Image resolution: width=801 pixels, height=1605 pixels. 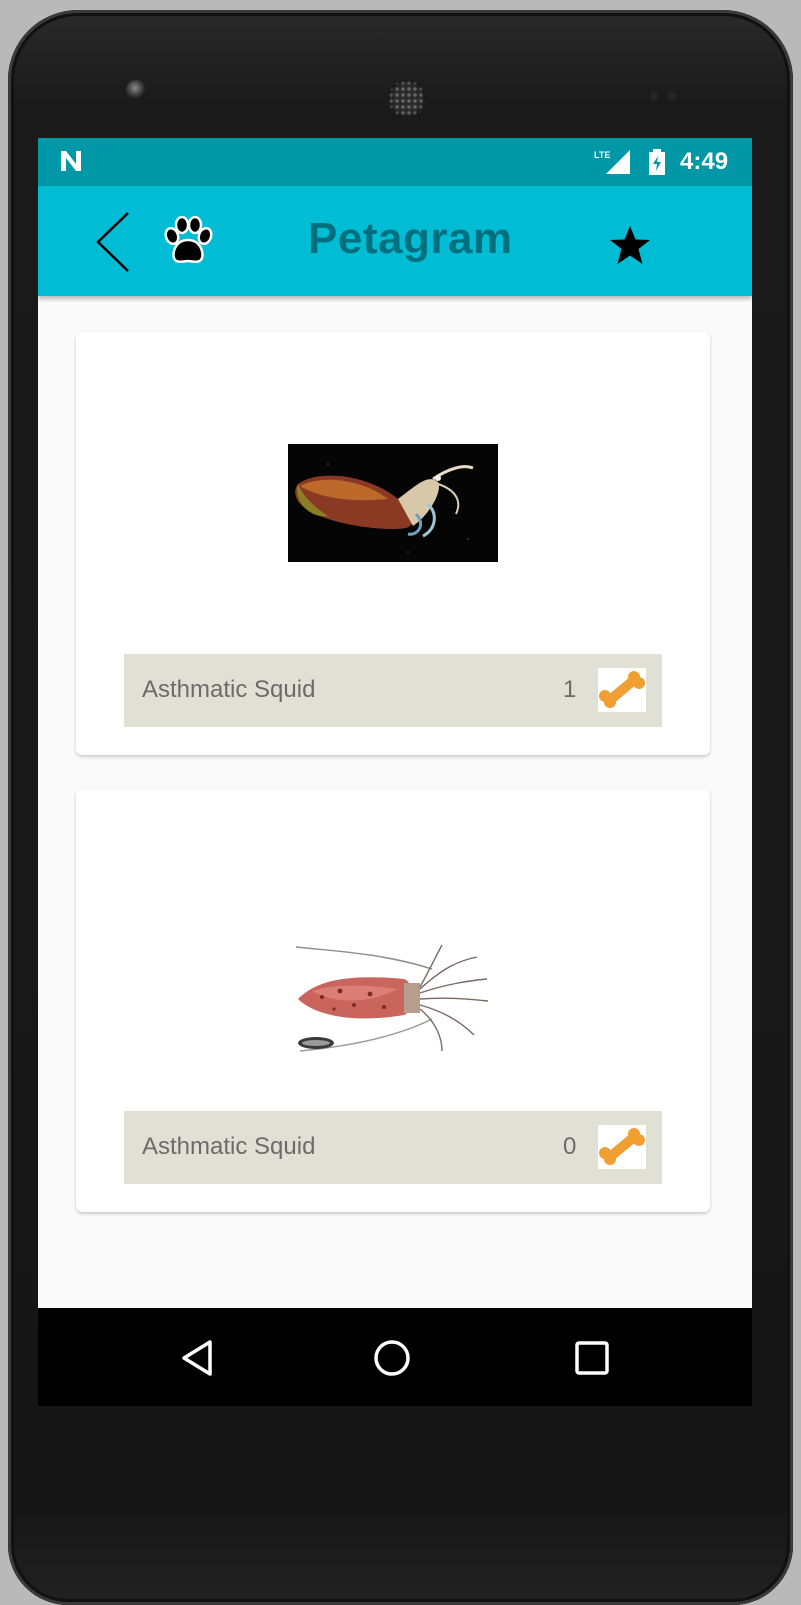 What do you see at coordinates (410, 238) in the screenshot?
I see `app-title: Petagram` at bounding box center [410, 238].